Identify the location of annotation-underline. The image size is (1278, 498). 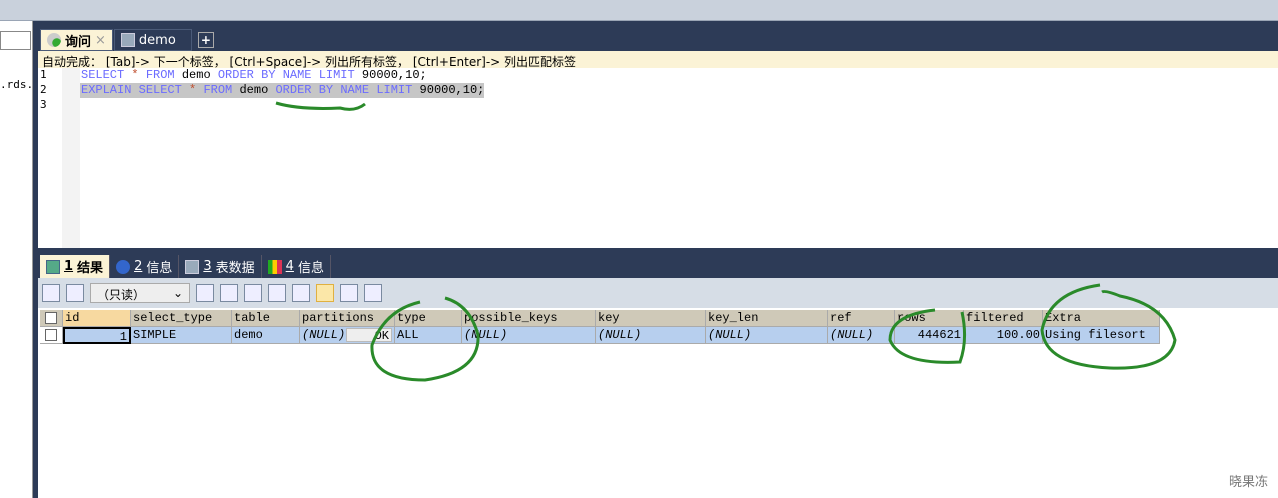
(320, 106).